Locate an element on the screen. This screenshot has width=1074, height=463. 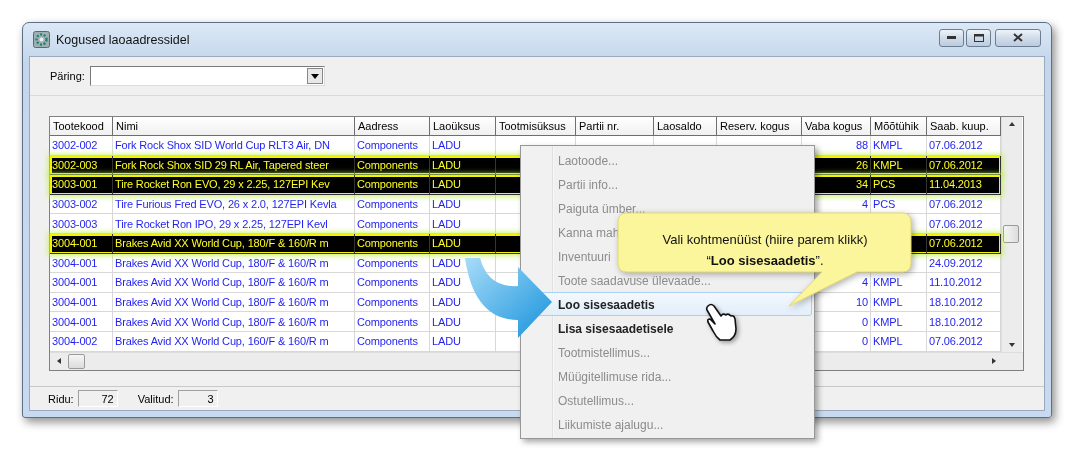
table-cell: 11.04.2013 is located at coordinates (955, 184).